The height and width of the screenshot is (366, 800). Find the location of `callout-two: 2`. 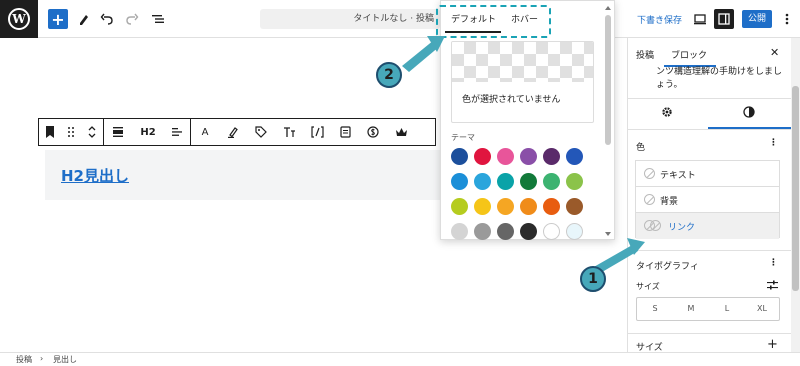

callout-two: 2 is located at coordinates (389, 75).